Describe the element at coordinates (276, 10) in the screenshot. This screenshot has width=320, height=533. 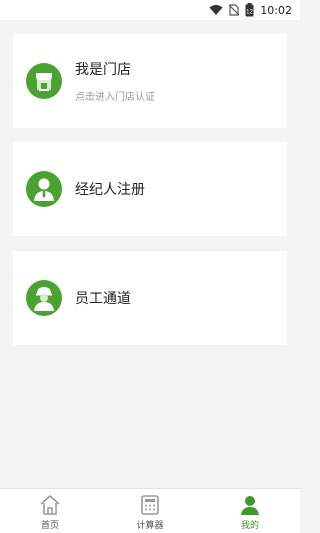
I see `status-time: 10:02` at that location.